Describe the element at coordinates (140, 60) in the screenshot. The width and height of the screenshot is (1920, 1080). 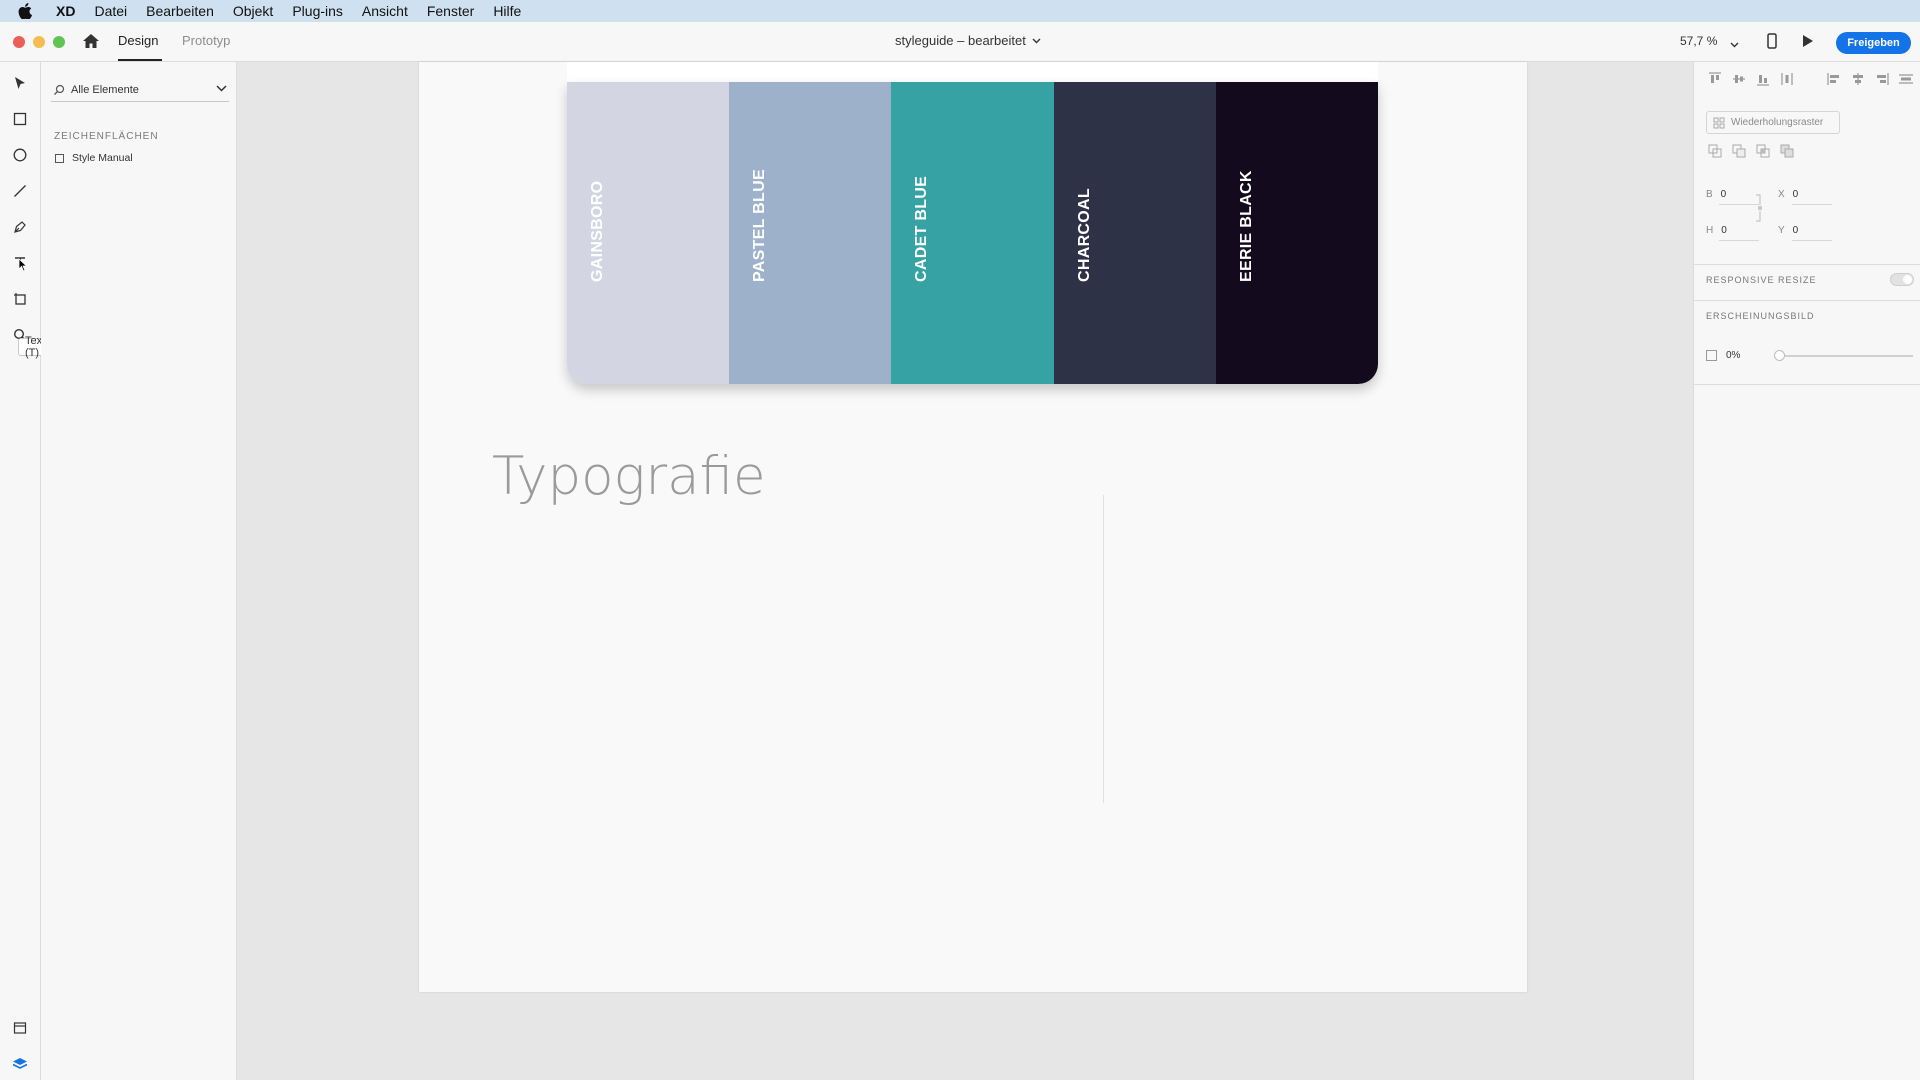
I see `active-tab-indicator` at that location.